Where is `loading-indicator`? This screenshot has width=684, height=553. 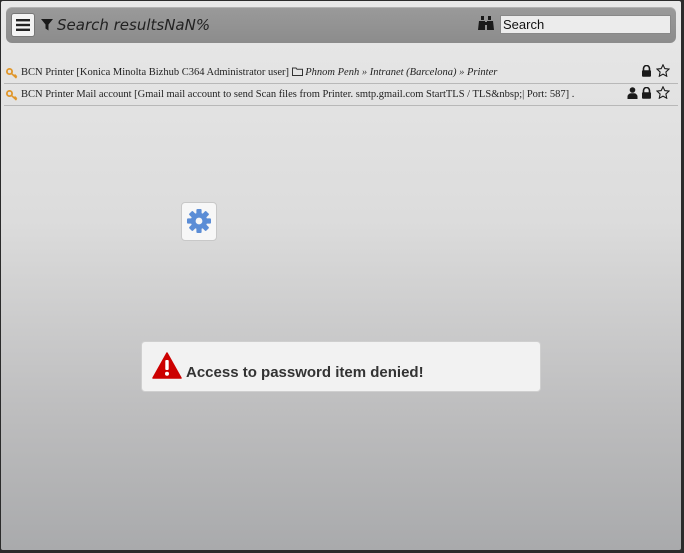 loading-indicator is located at coordinates (199, 221).